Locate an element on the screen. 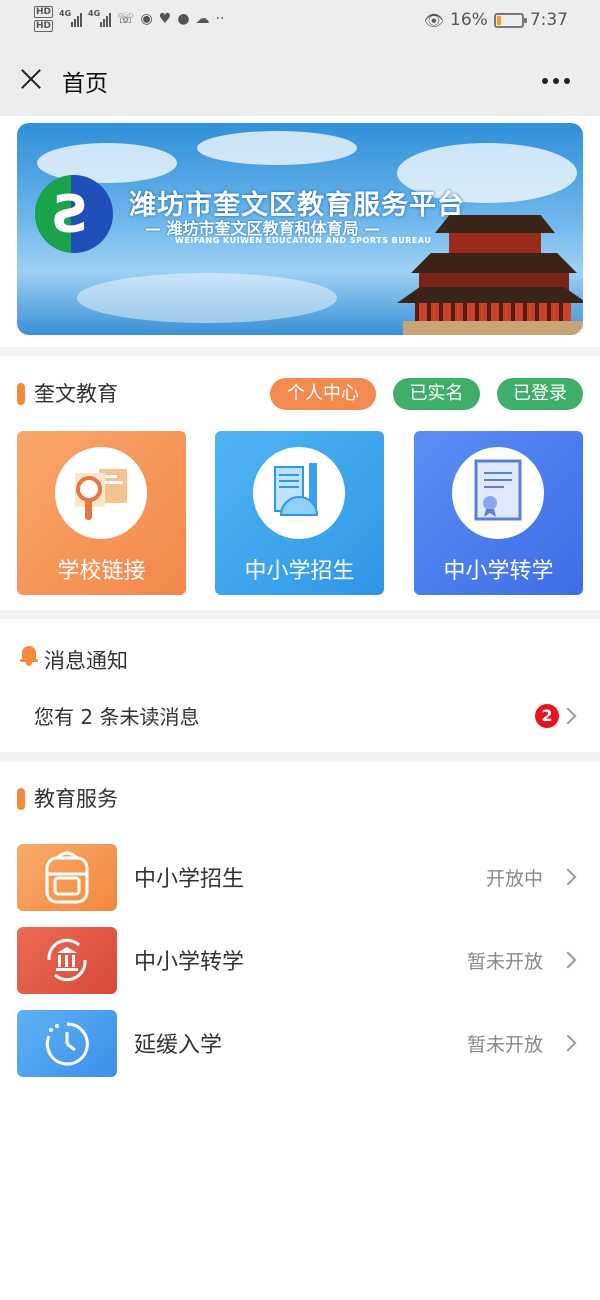  signal-icon-2: 4G is located at coordinates (100, 18).